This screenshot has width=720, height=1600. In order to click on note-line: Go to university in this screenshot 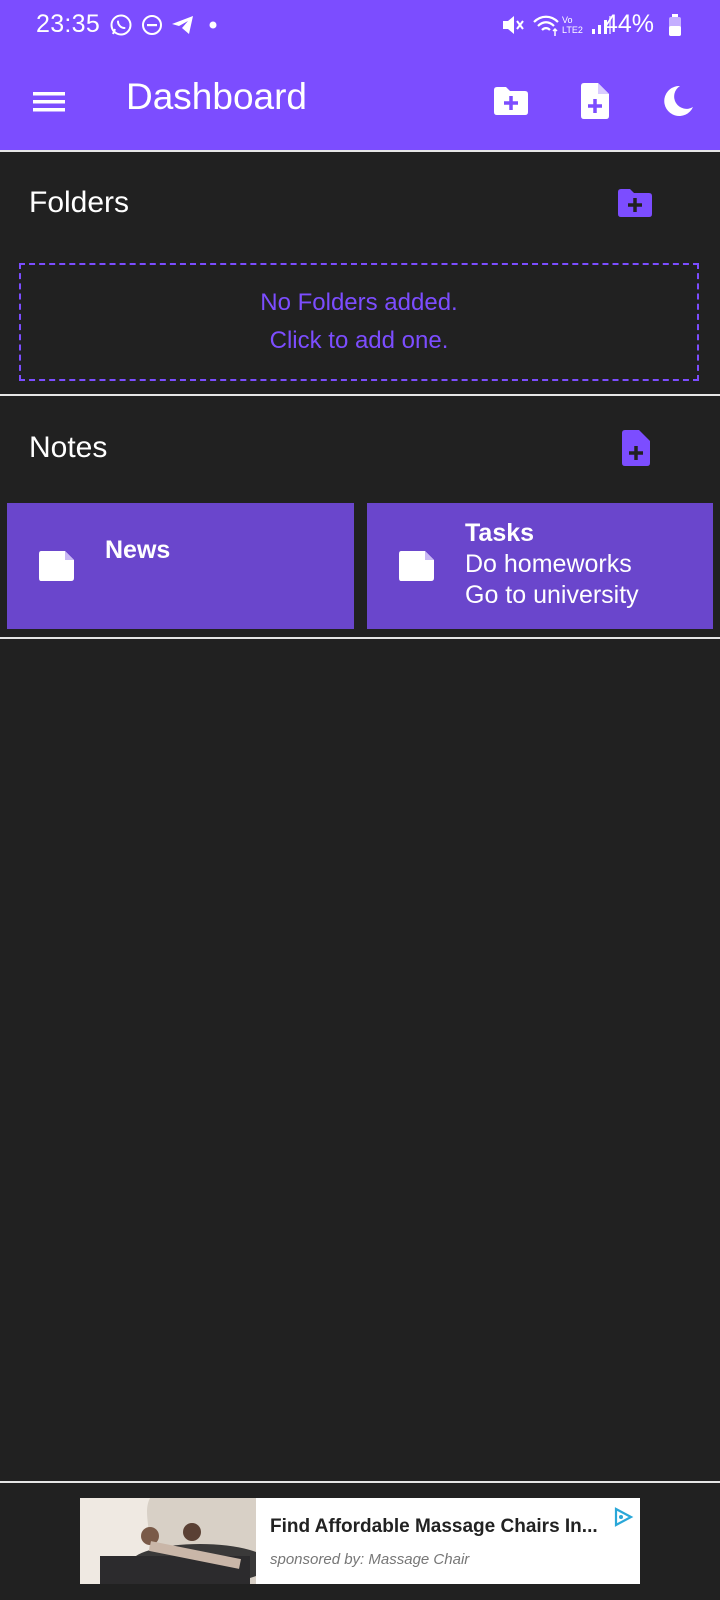, I will do `click(552, 595)`.